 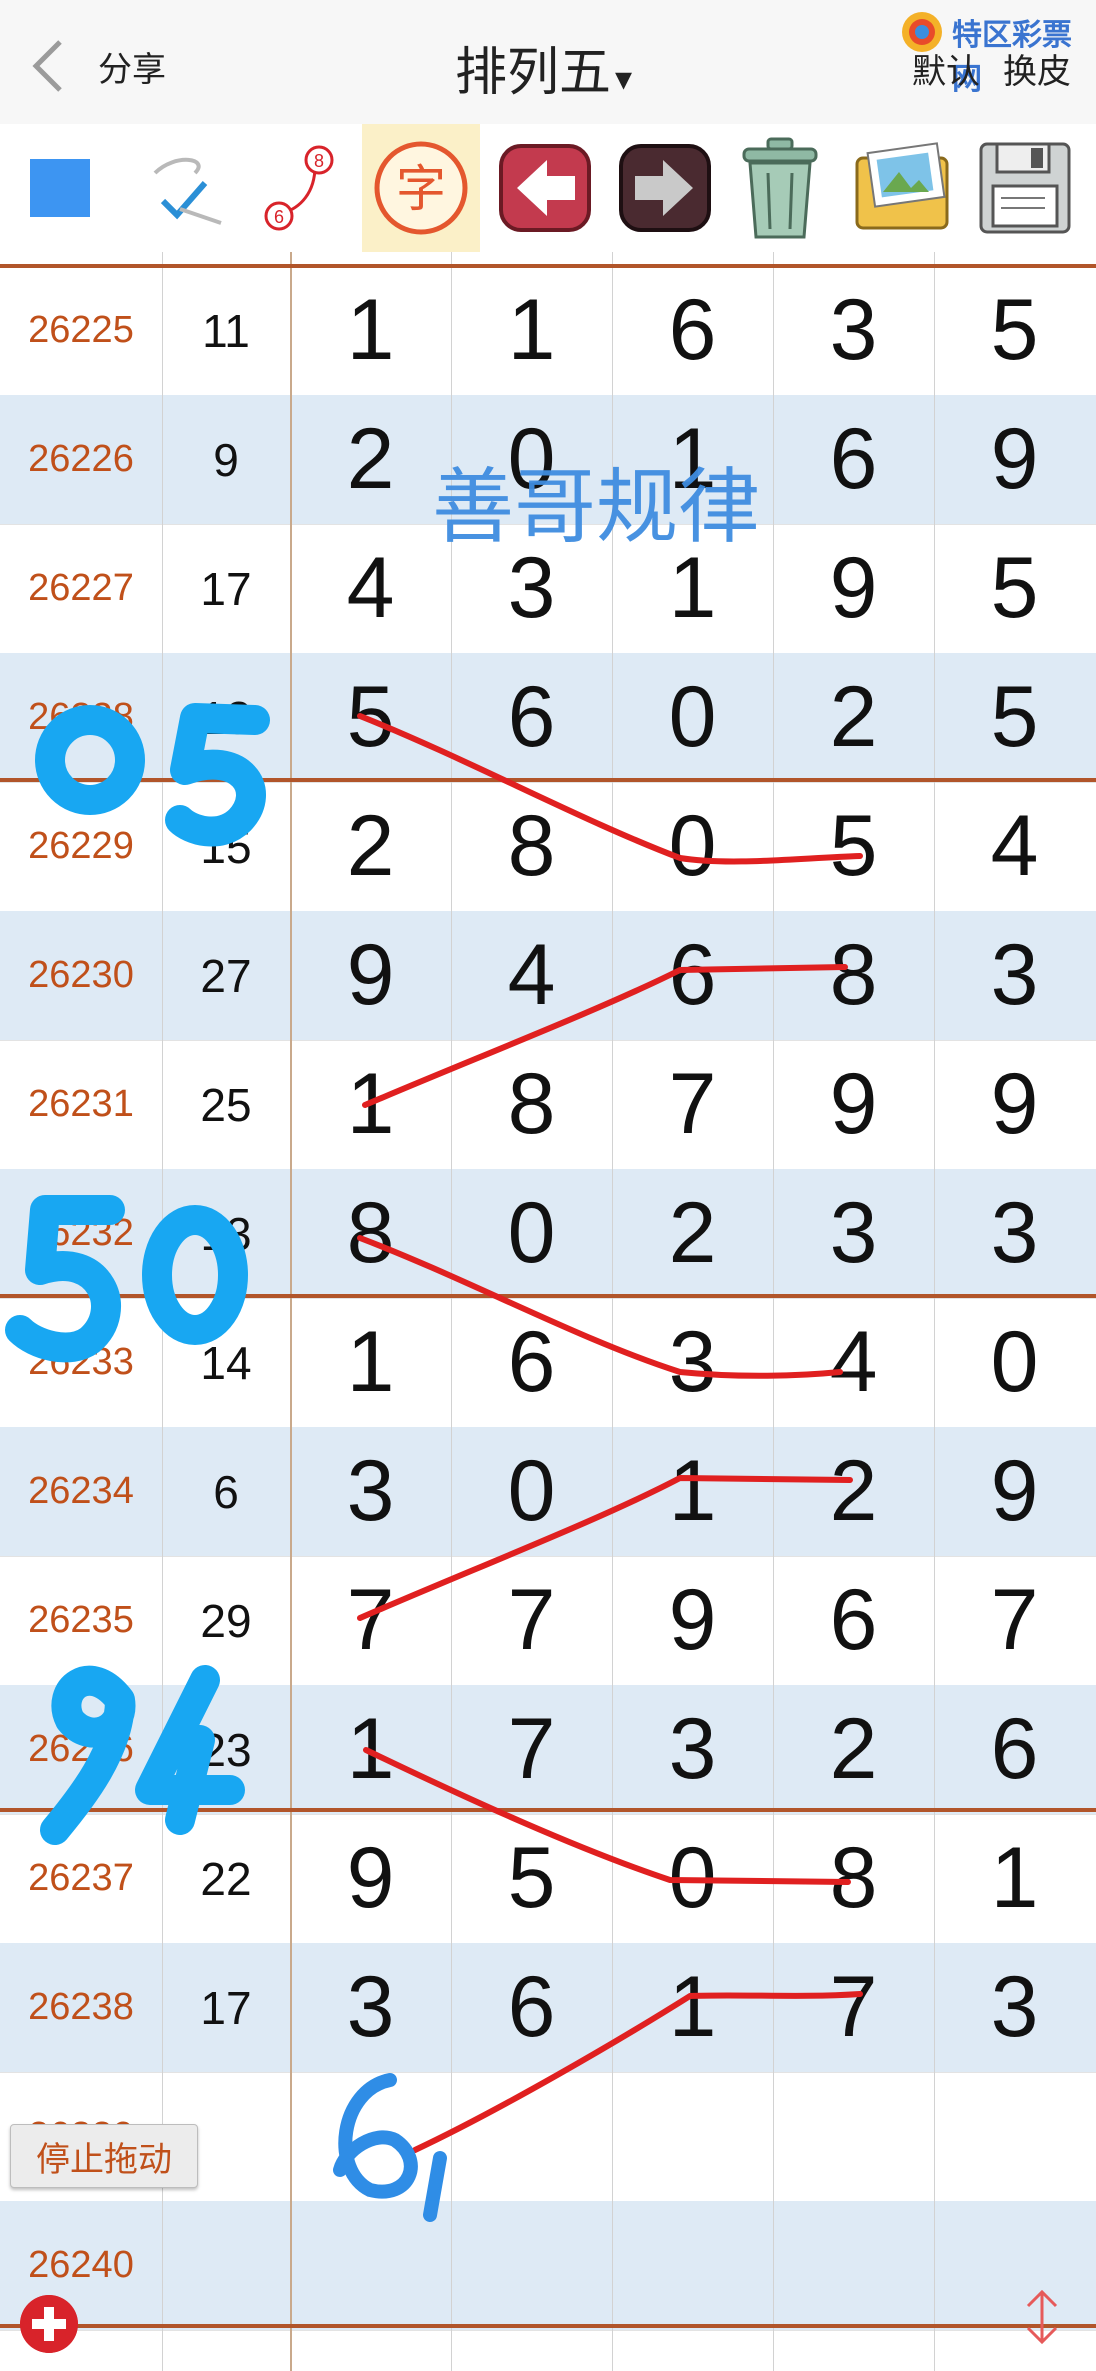 I want to click on save-button, so click(x=1025, y=188).